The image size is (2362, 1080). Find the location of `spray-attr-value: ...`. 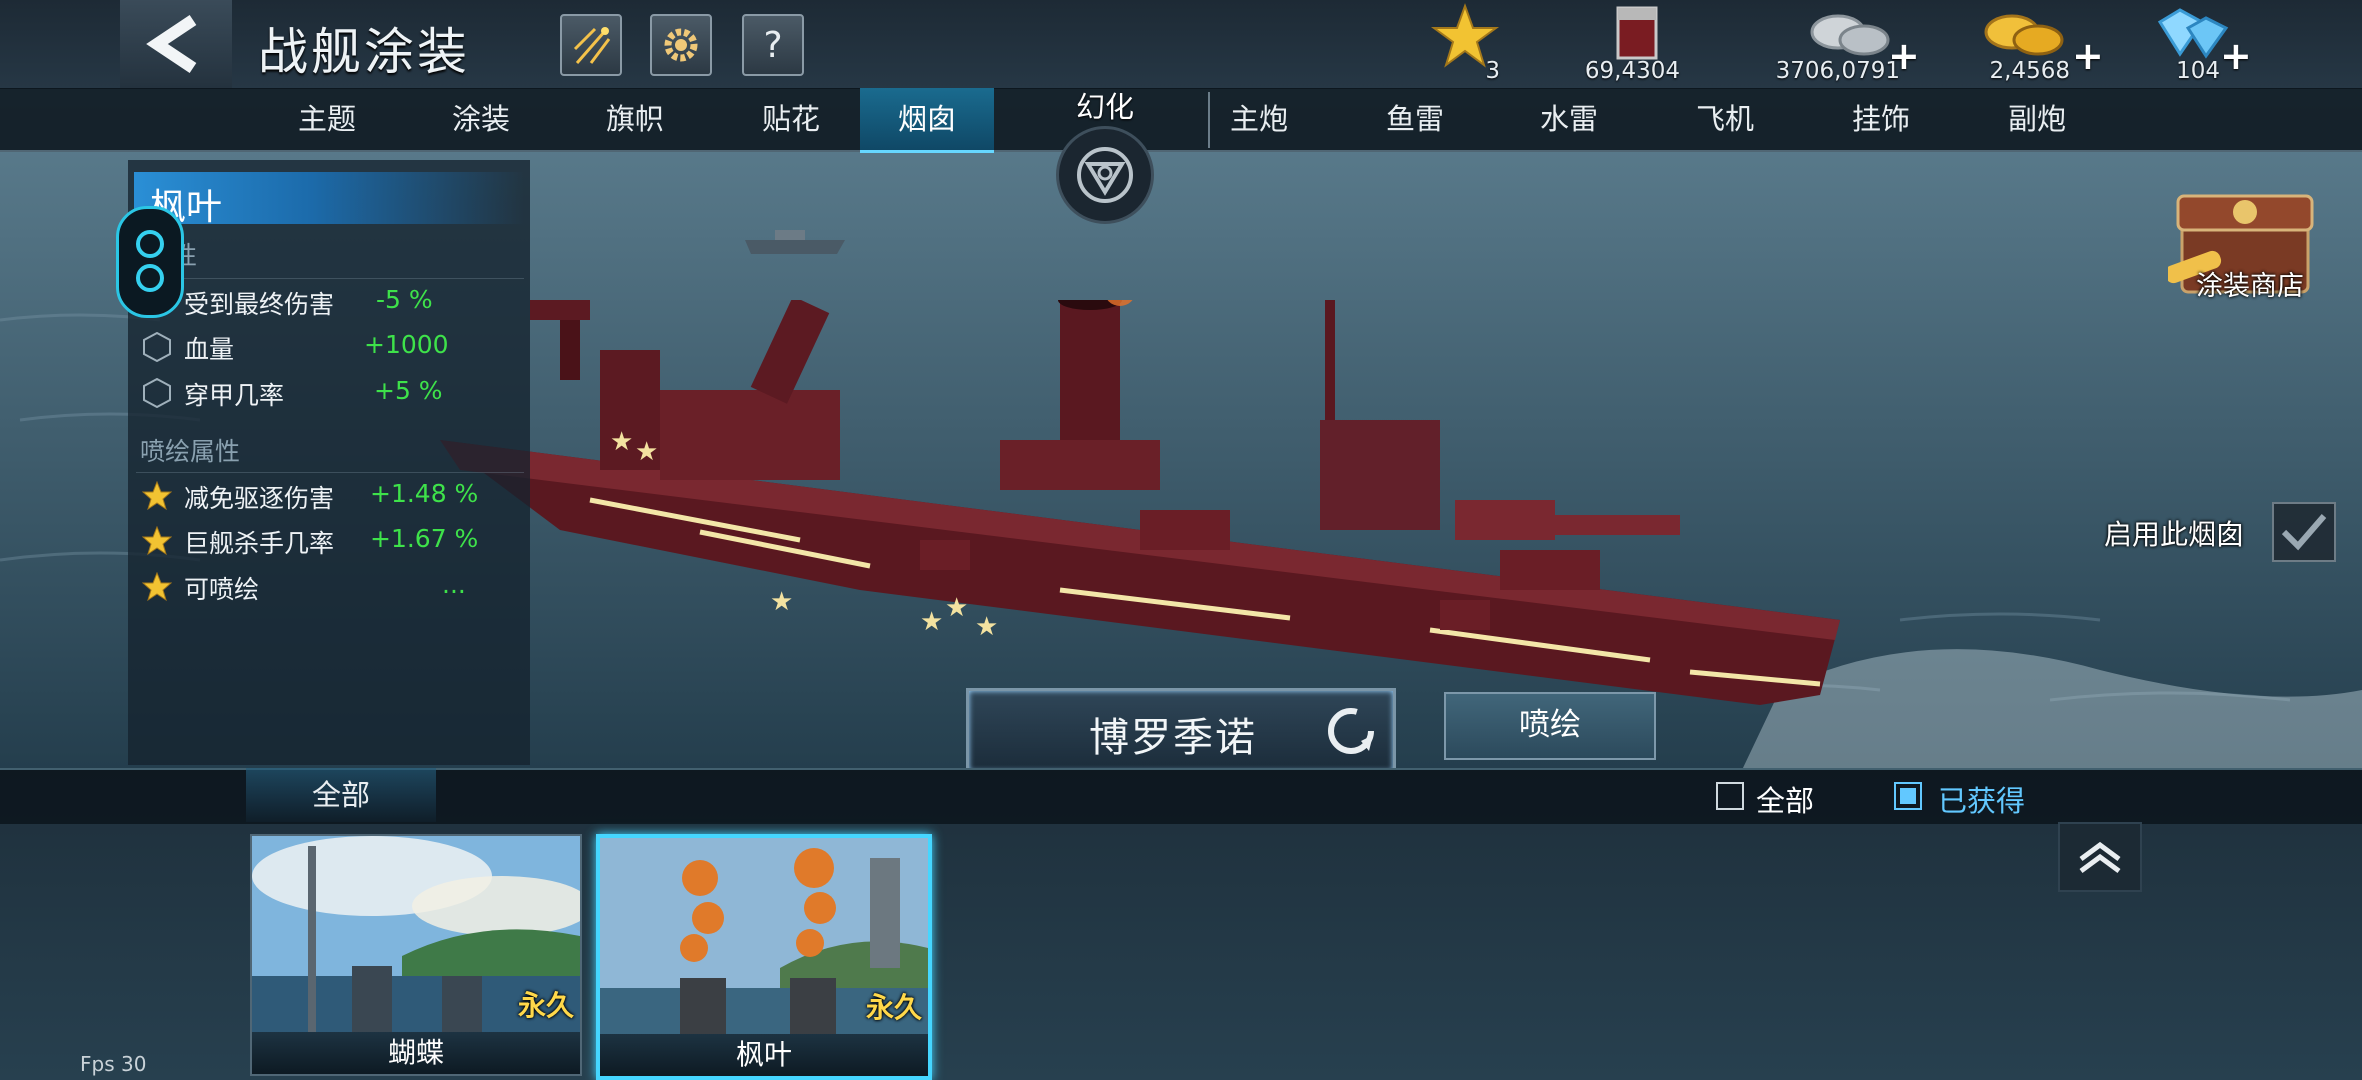

spray-attr-value: ... is located at coordinates (454, 584).